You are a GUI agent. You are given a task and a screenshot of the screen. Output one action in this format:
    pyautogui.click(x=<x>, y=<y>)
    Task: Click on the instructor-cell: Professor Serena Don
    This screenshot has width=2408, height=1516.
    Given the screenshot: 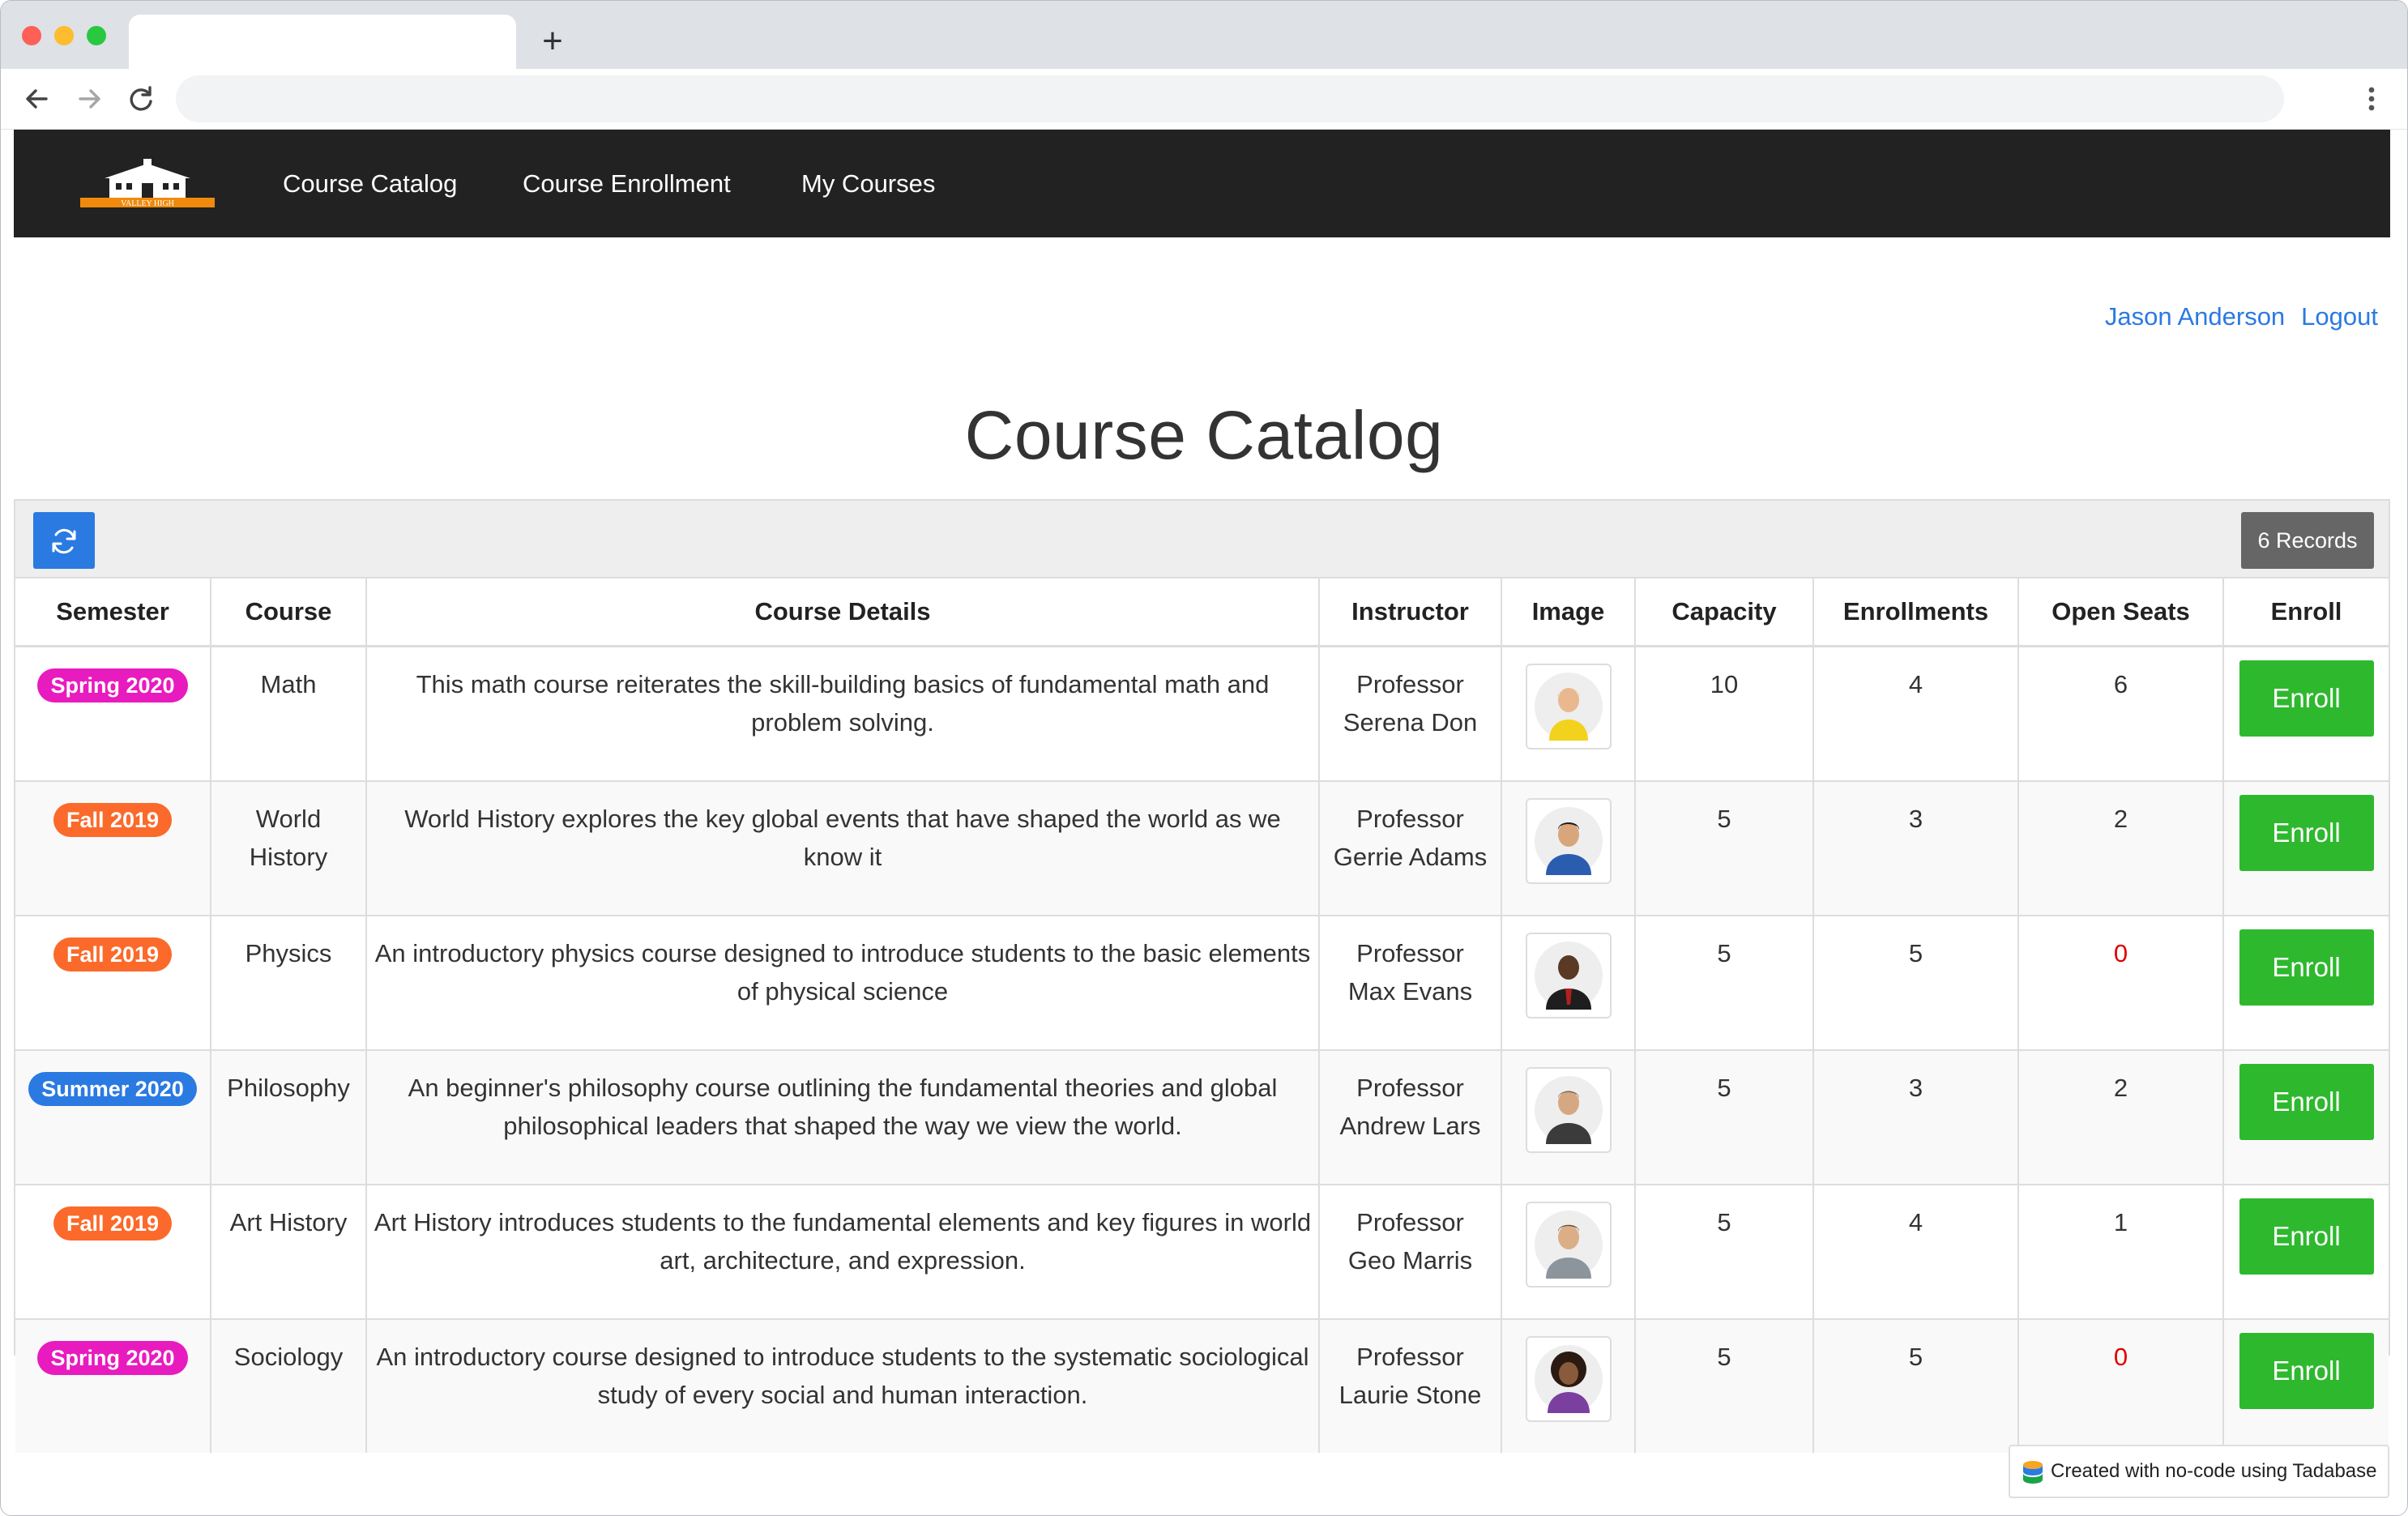 What is the action you would take?
    pyautogui.click(x=1410, y=714)
    